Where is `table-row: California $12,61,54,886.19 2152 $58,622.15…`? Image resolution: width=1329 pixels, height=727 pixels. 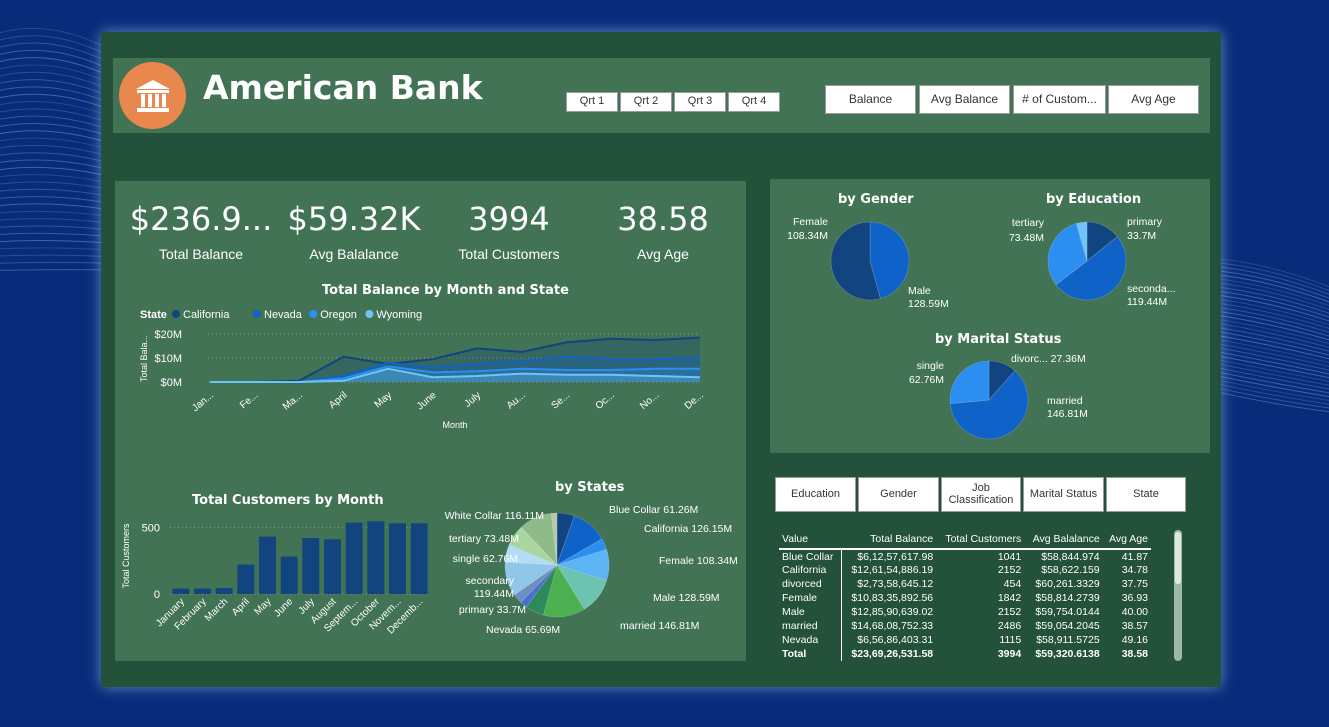
table-row: California $12,61,54,886.19 2152 $58,622.15… is located at coordinates (965, 570).